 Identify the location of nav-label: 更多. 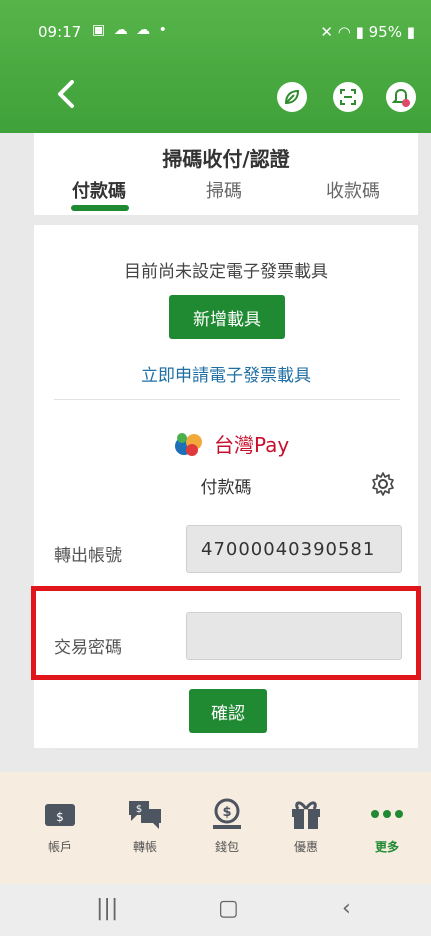
(386, 847).